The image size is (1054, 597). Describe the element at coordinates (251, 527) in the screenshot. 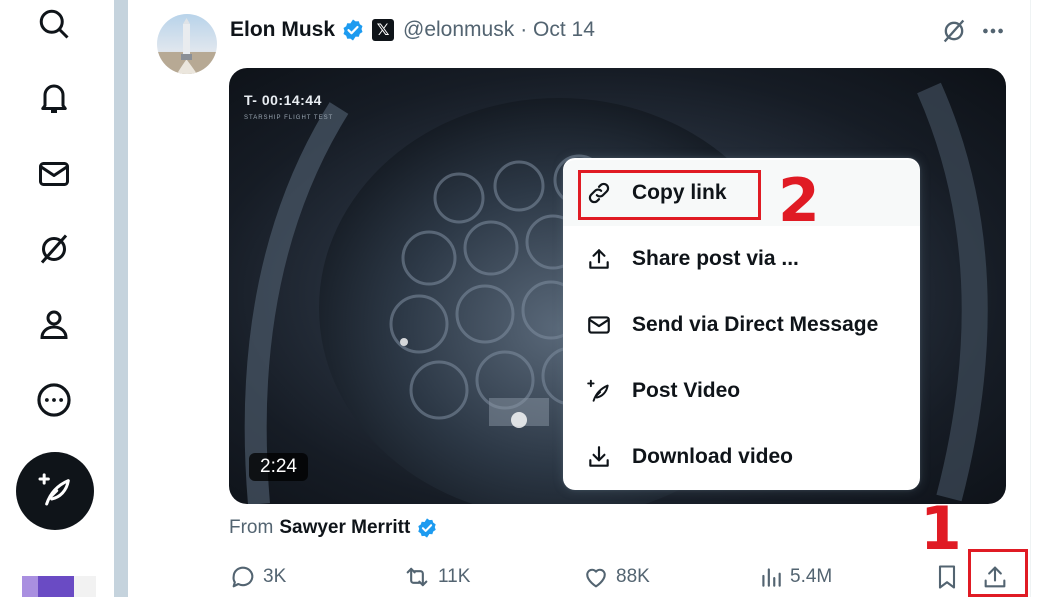

I see `from-prefix: From` at that location.